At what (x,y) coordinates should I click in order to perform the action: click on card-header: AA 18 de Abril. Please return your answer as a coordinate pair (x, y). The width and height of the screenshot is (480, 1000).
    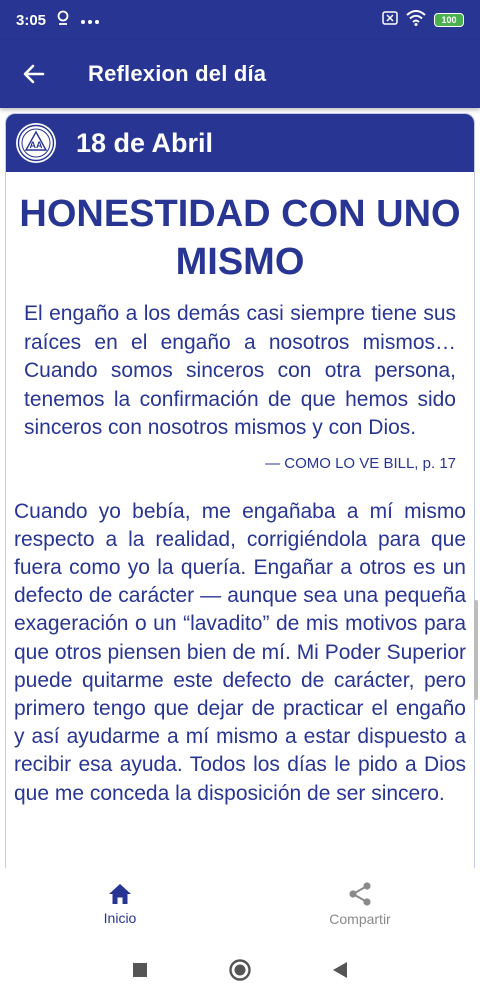
    Looking at the image, I should click on (240, 143).